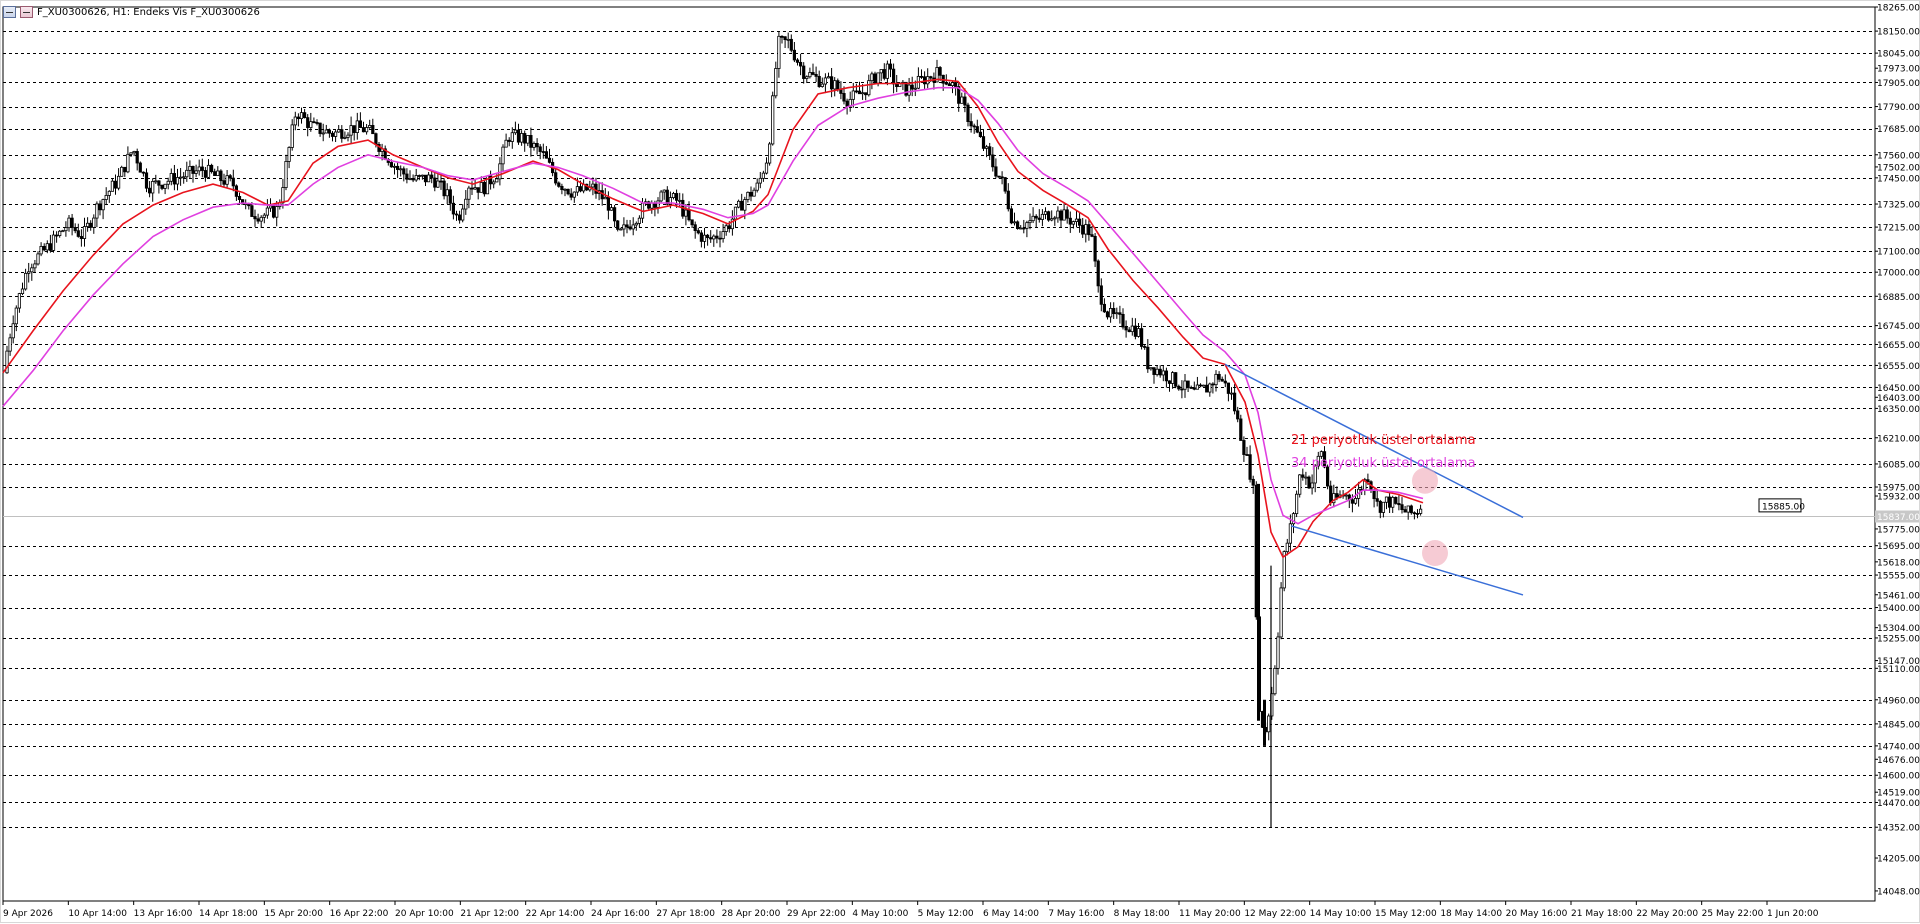  I want to click on x-tick-label: 5 May 12:00, so click(946, 914).